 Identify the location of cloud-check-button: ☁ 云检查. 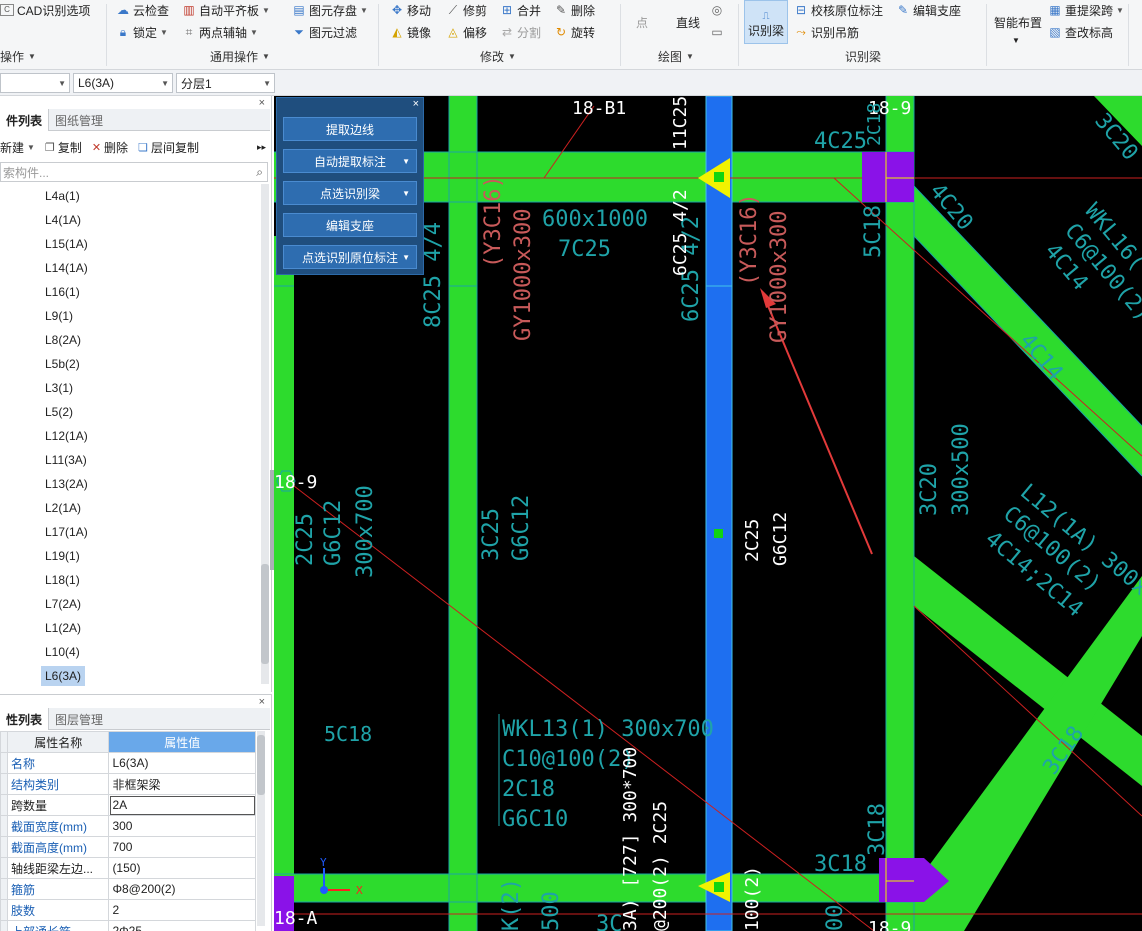
(142, 10).